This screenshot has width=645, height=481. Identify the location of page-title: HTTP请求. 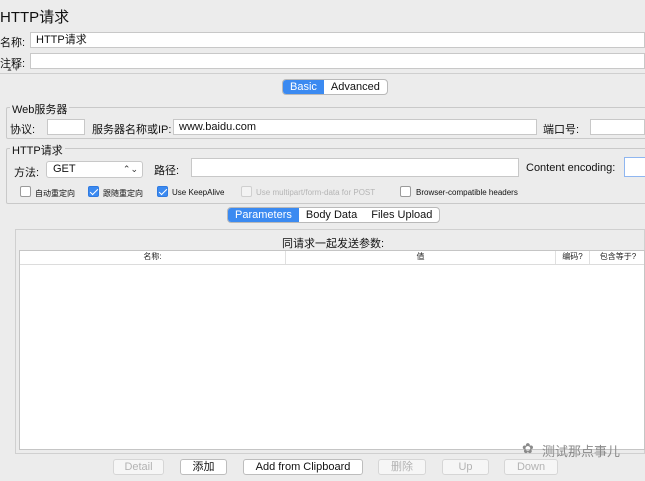
(35, 17).